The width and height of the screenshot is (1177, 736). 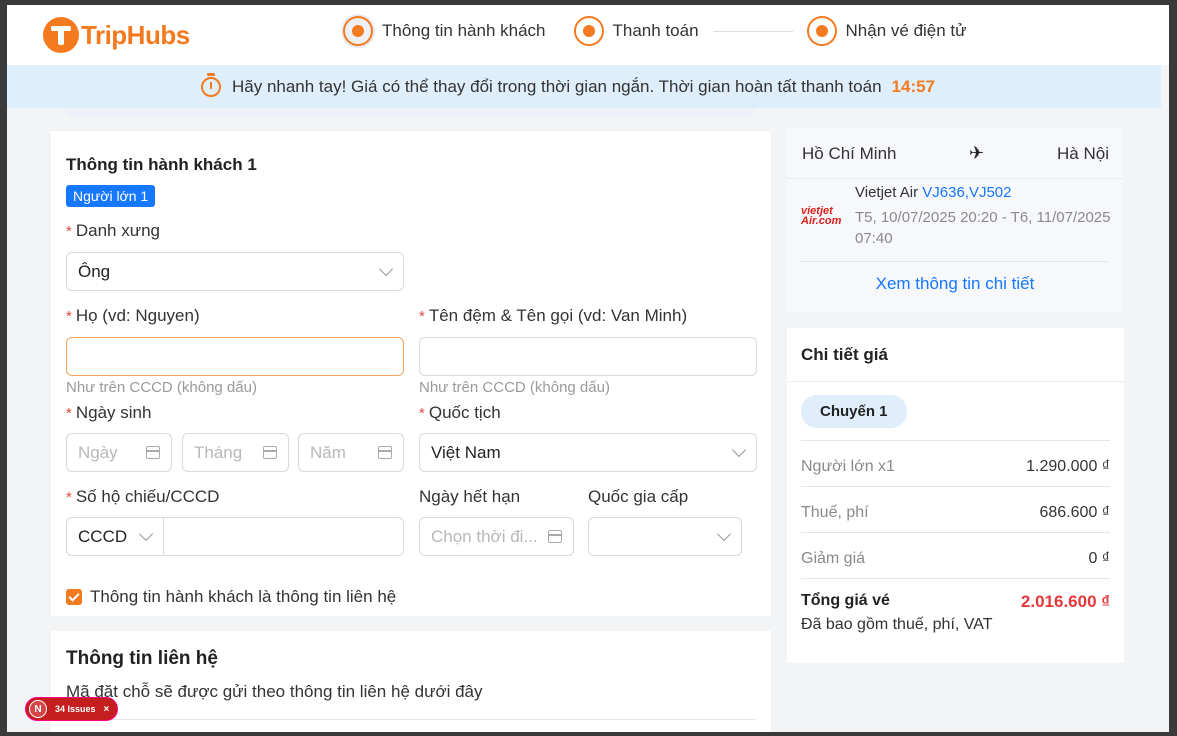 I want to click on dob-year-picker: Năm, so click(x=351, y=452).